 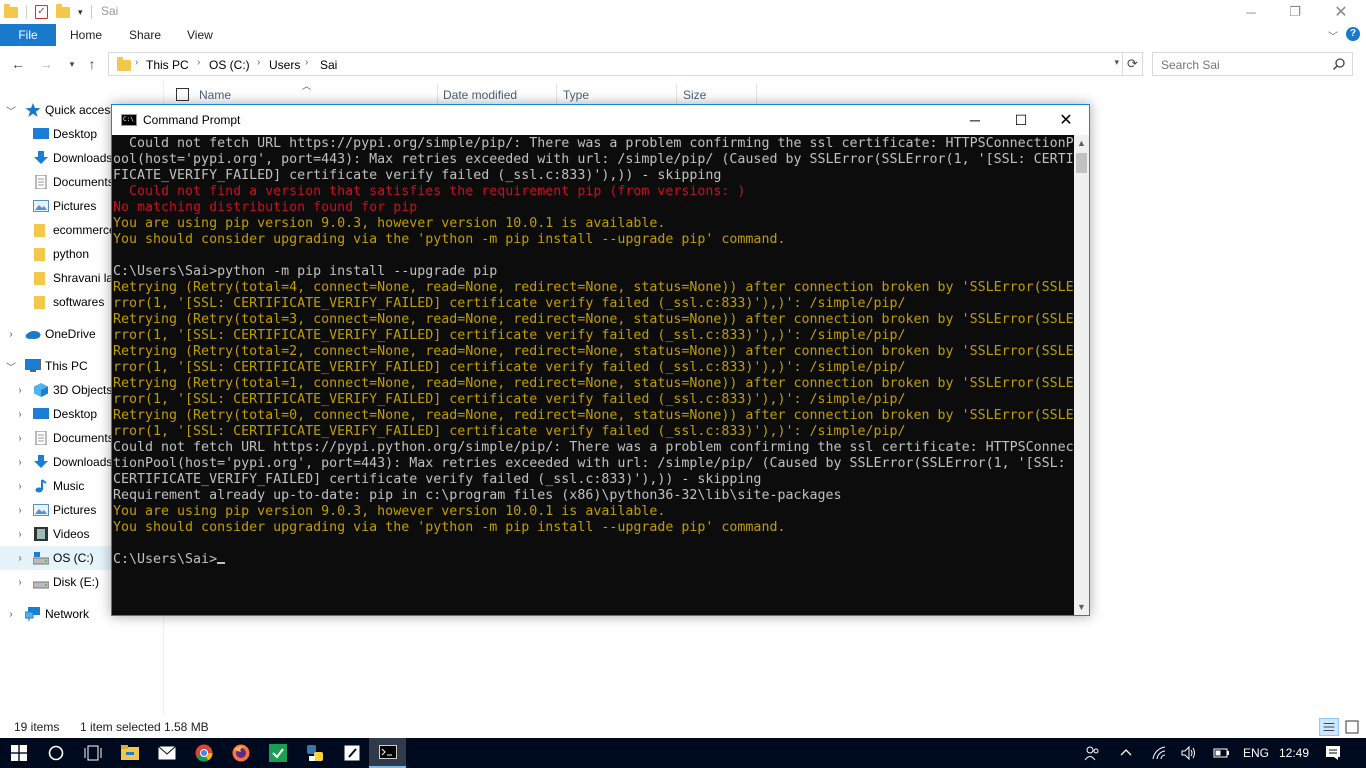 What do you see at coordinates (46, 64) in the screenshot?
I see `forward-arrow-icon: →` at bounding box center [46, 64].